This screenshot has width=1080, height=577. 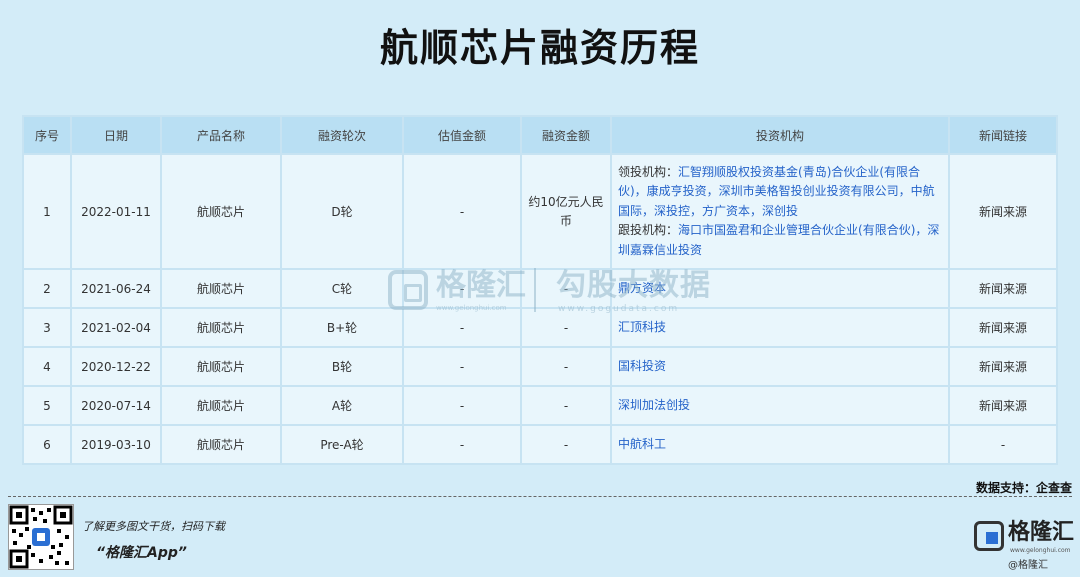 I want to click on table-row: 6 2019-03-10 航顺芯片 Pre-A轮 - - 中航科工 -, so click(x=540, y=444).